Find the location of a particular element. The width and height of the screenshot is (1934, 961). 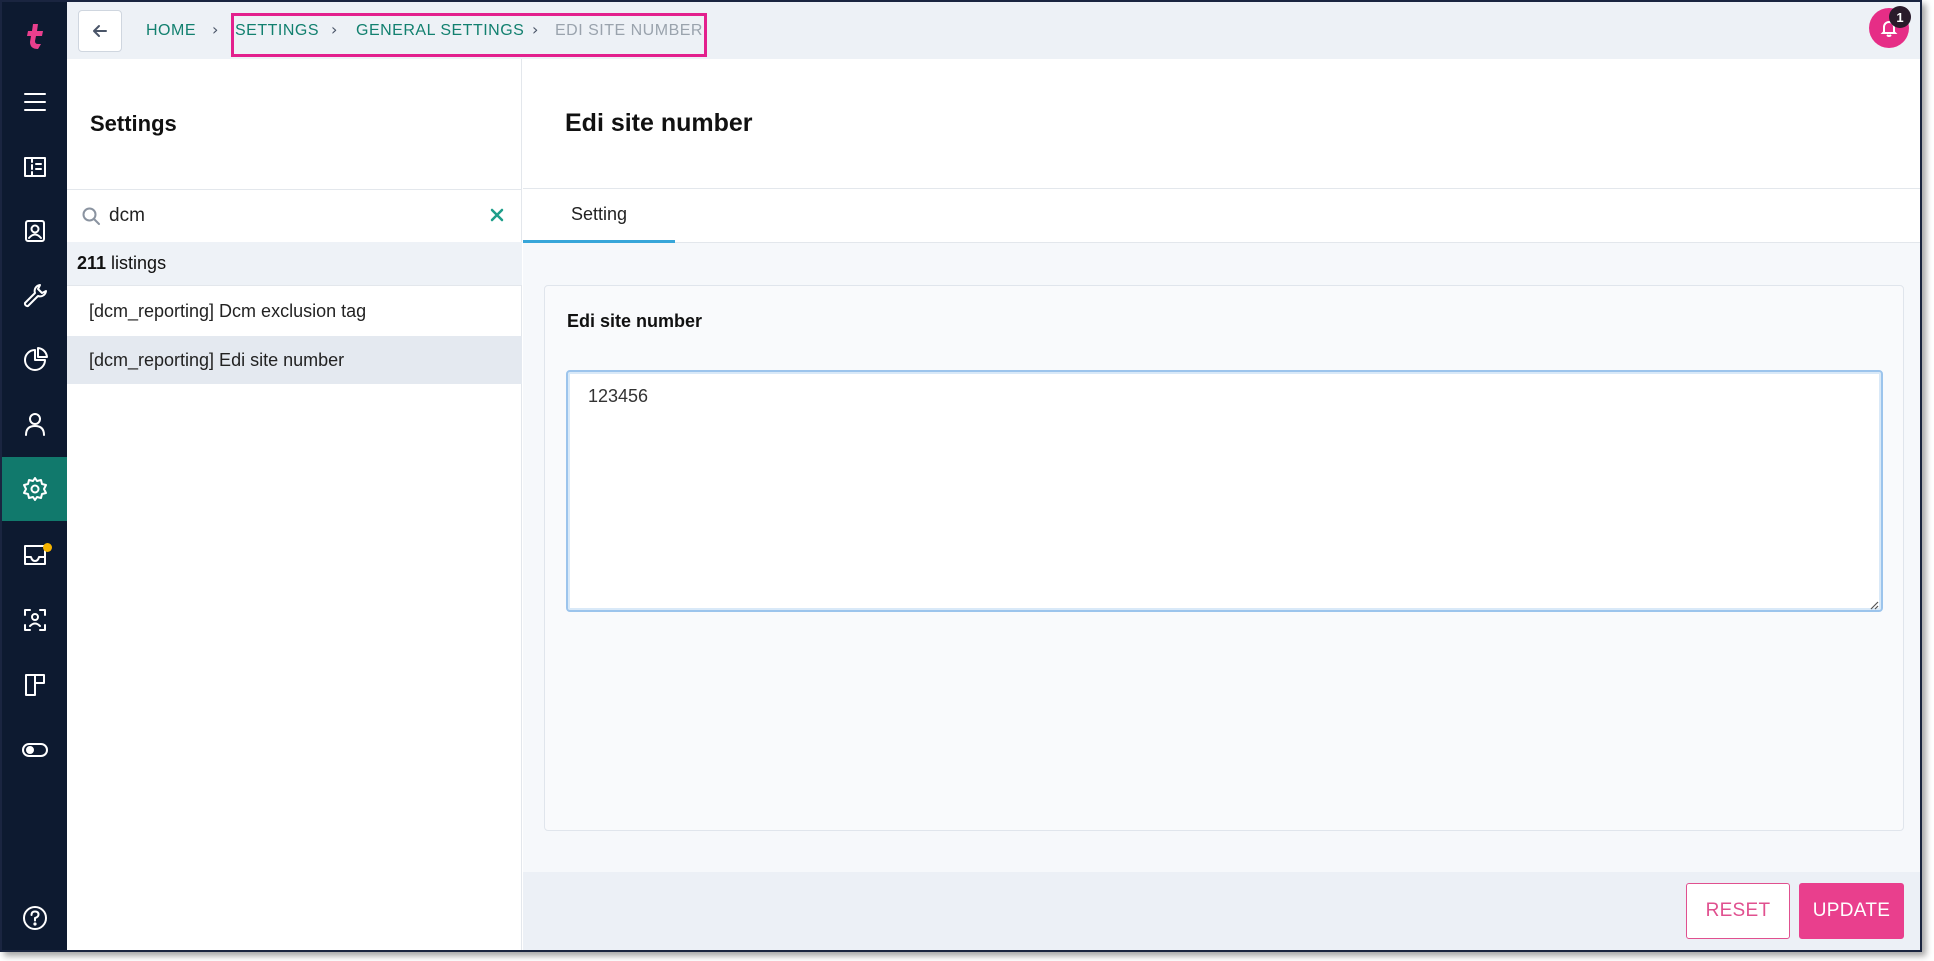

action-footer: RESET UPDATE is located at coordinates (1221, 911).